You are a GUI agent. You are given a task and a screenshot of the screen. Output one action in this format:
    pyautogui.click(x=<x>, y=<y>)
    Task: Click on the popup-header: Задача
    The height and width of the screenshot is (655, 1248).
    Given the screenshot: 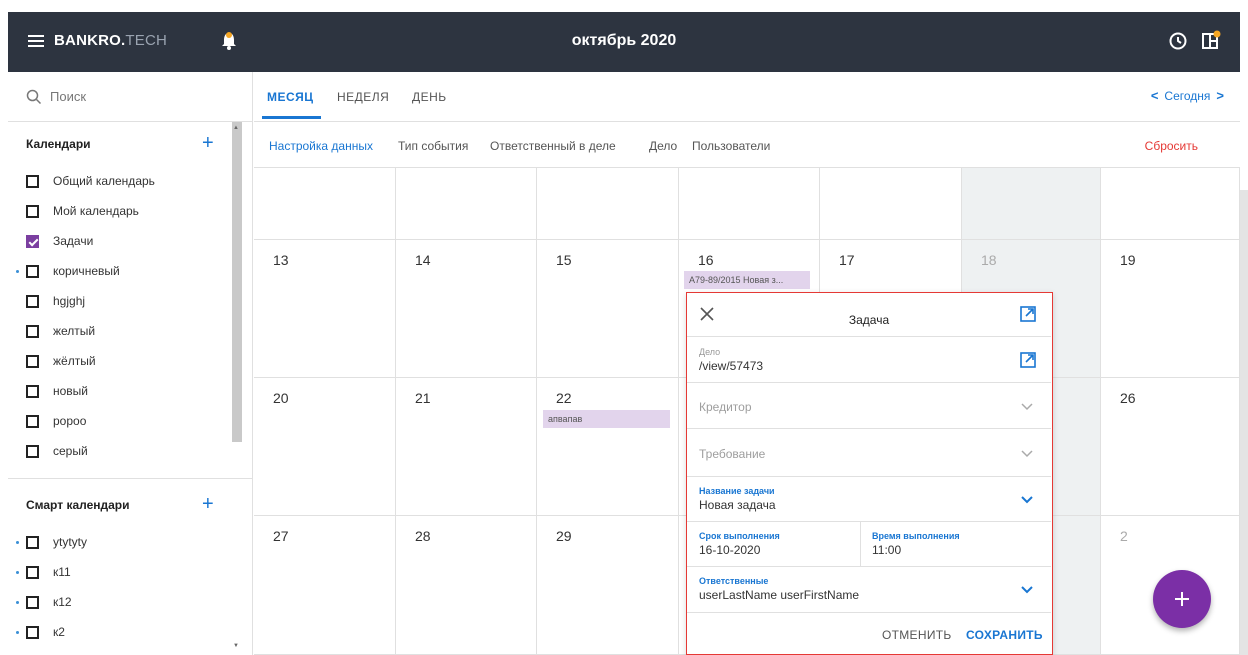 What is the action you would take?
    pyautogui.click(x=869, y=315)
    